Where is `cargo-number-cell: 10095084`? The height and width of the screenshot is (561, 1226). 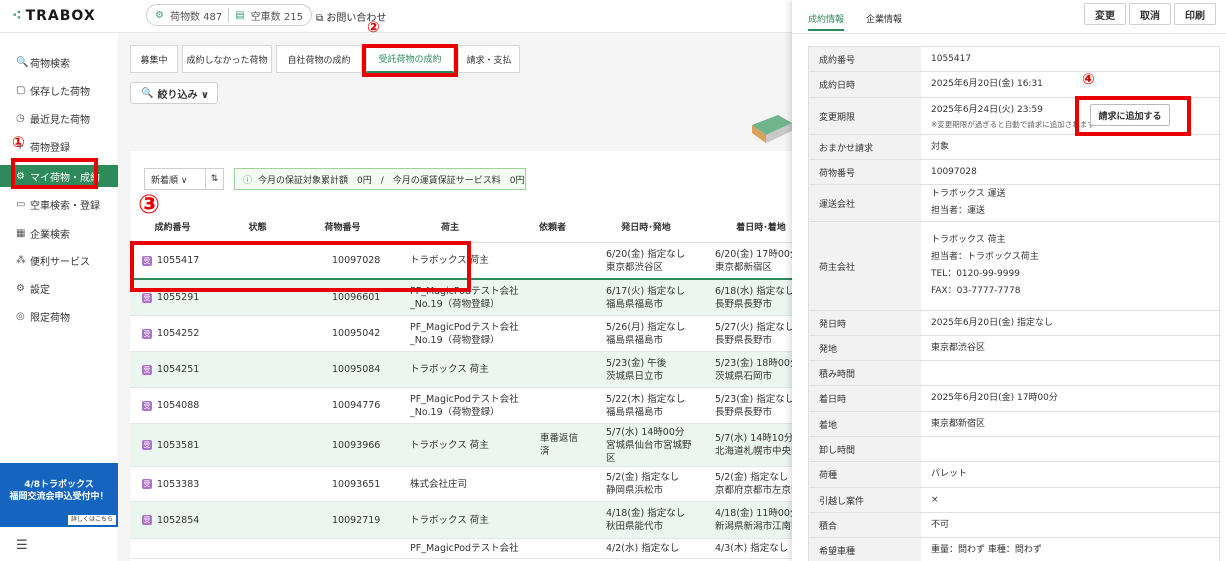
cargo-number-cell: 10095084 is located at coordinates (356, 369).